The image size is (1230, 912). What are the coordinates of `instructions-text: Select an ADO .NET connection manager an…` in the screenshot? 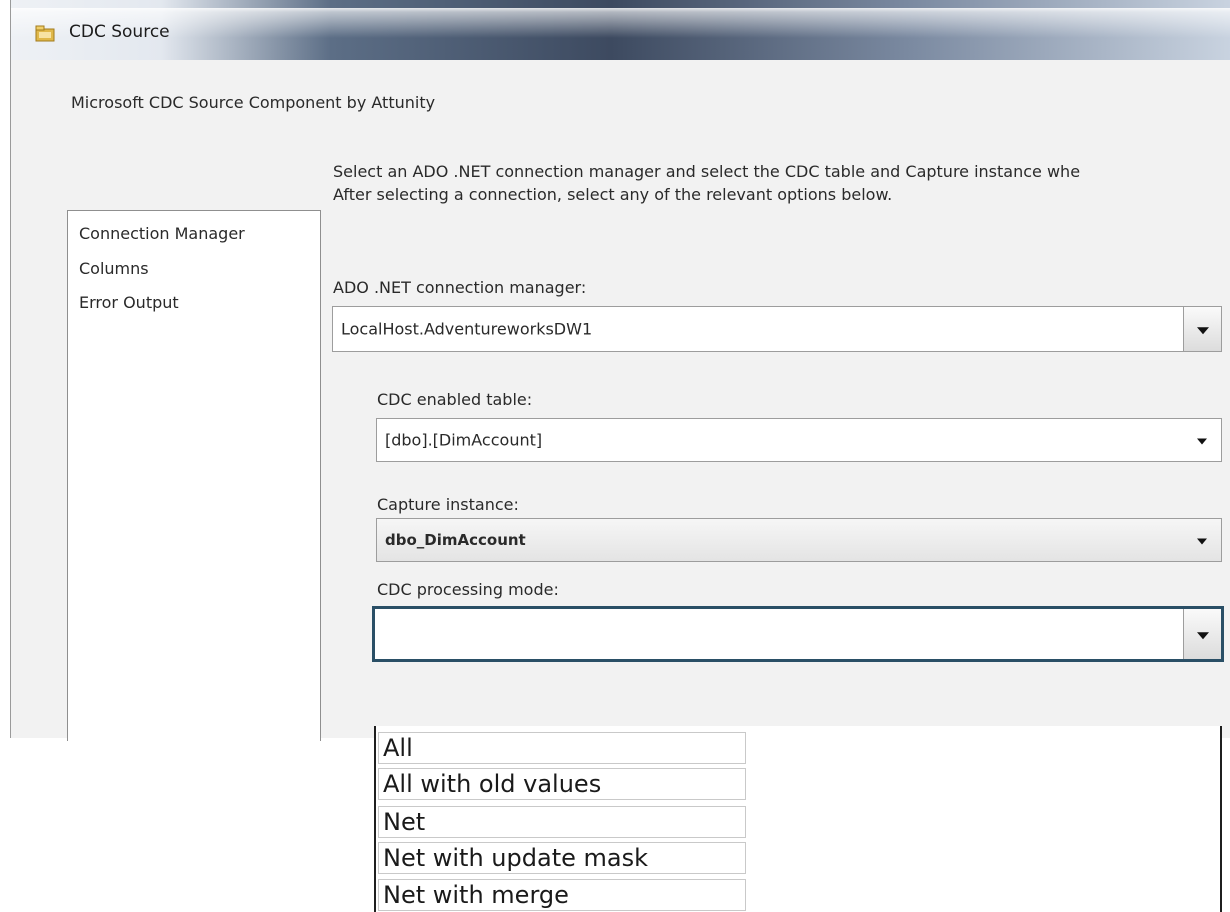 It's located at (776, 183).